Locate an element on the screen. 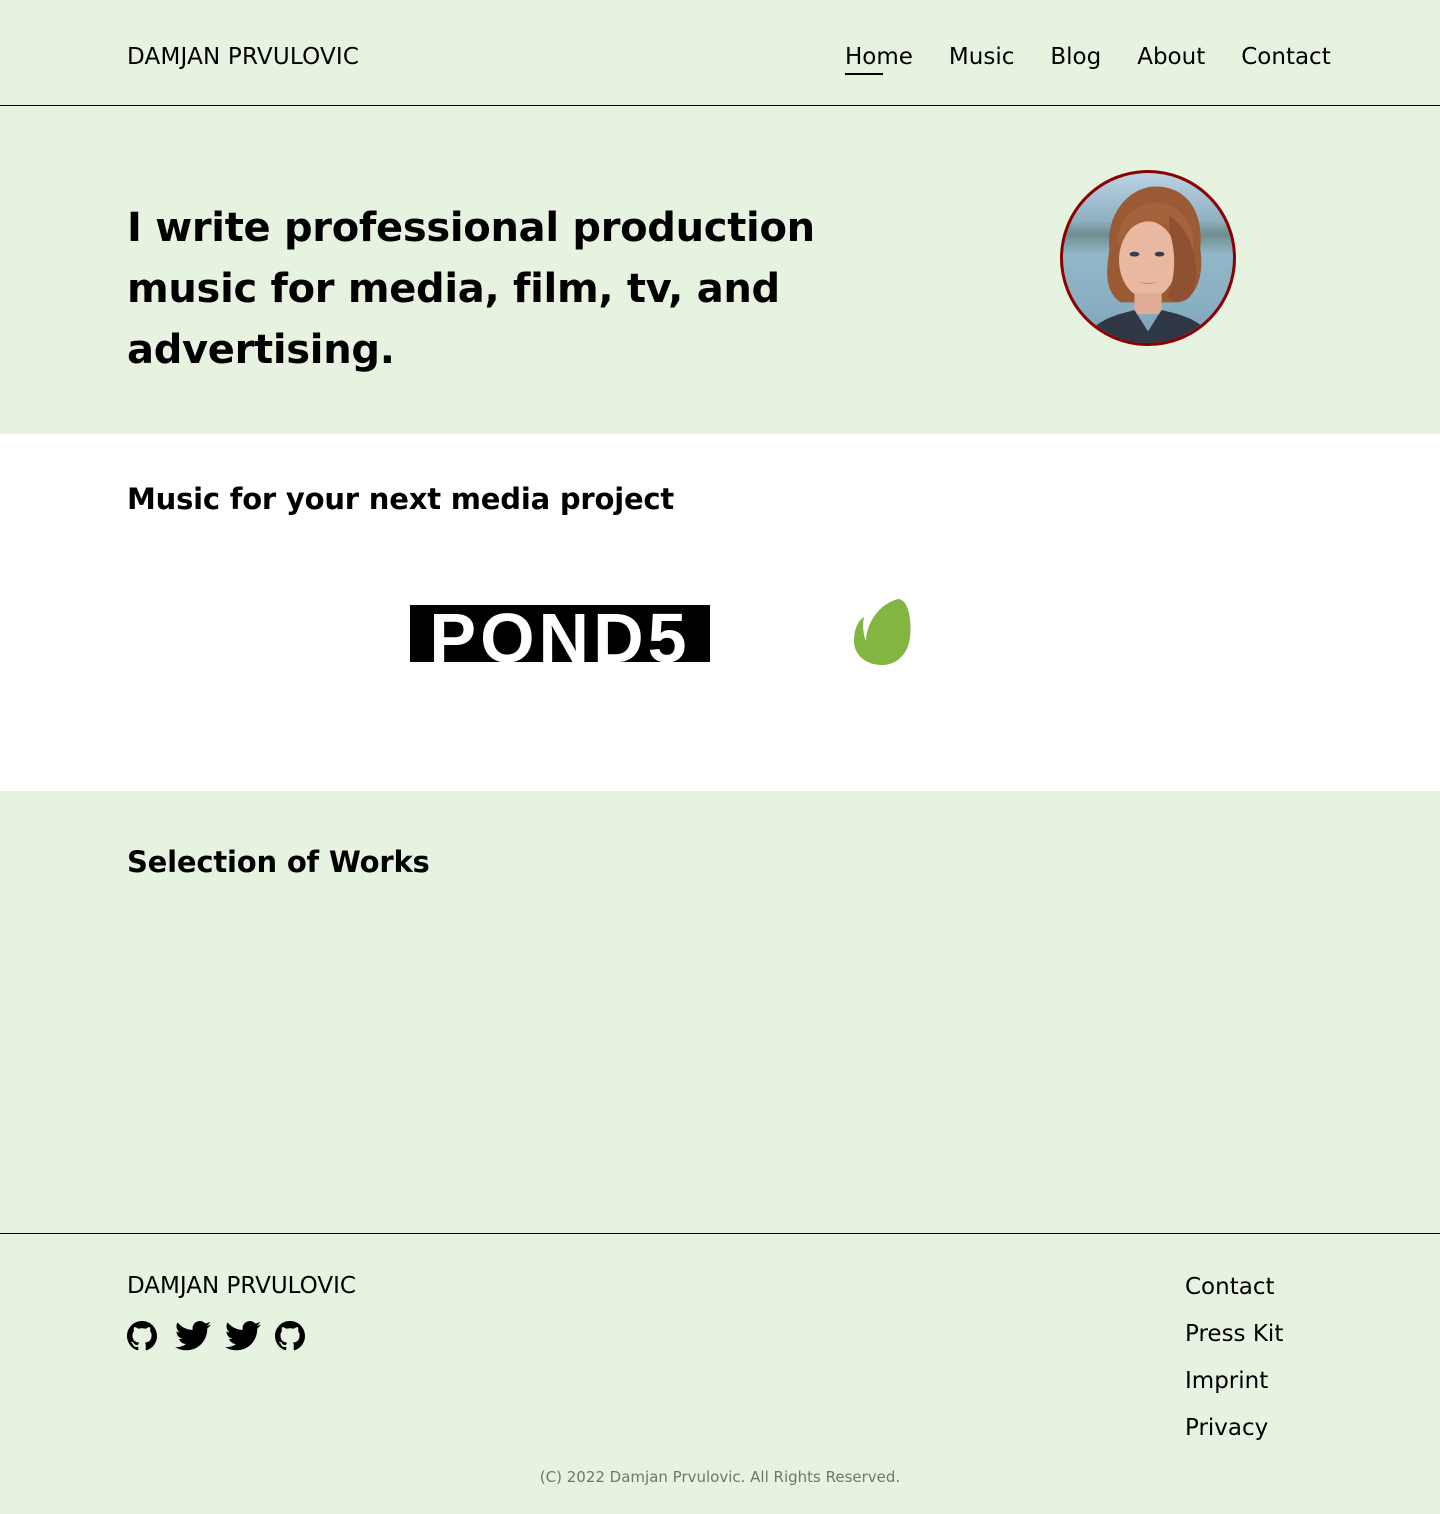  nav-home: Home is located at coordinates (879, 58).